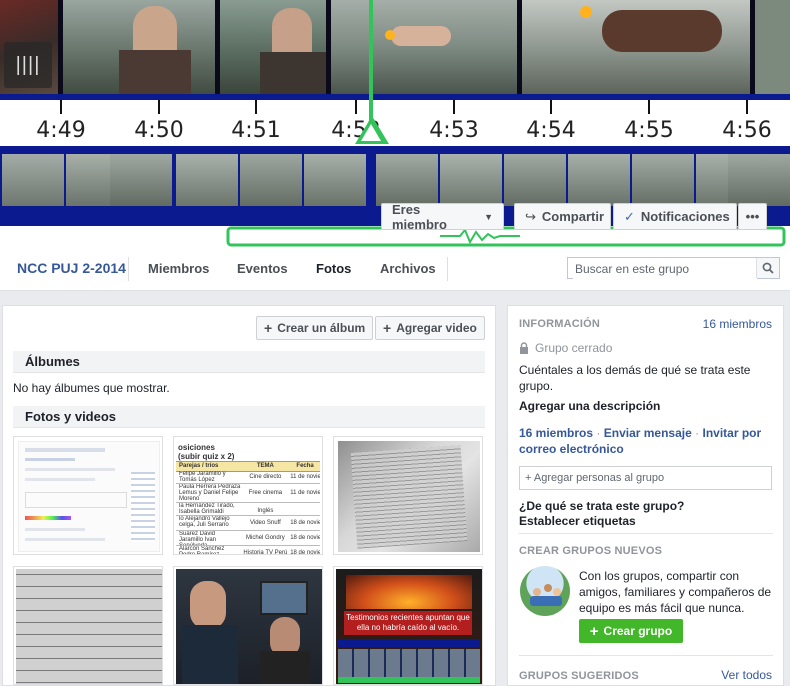 This screenshot has height=686, width=790. What do you see at coordinates (71, 268) in the screenshot?
I see `group-name-link: NCC PUJ 2-2014` at bounding box center [71, 268].